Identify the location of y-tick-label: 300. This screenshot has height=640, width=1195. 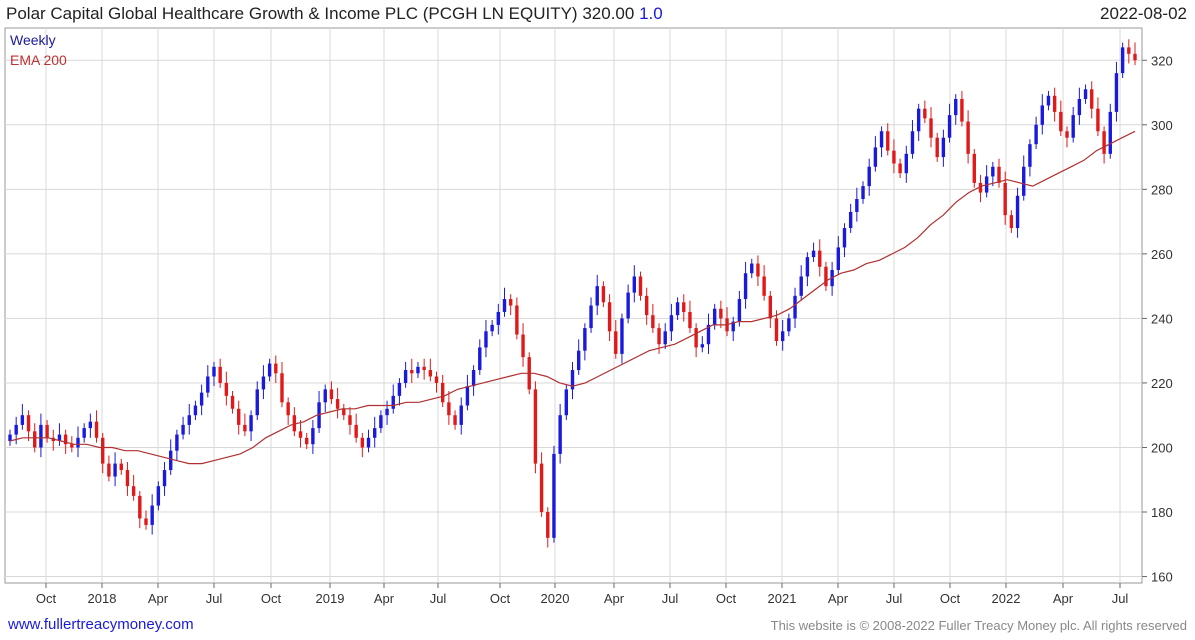
(1162, 125).